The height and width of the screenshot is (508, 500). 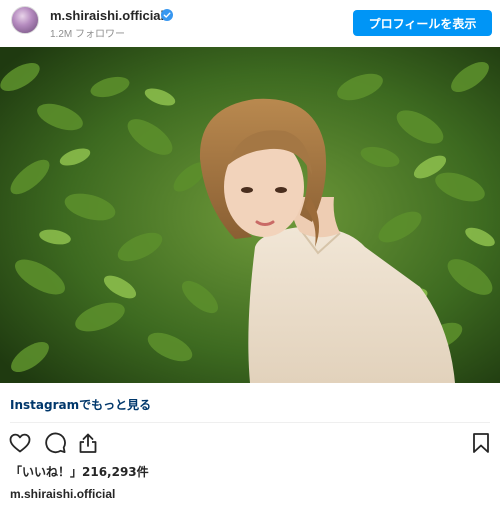 I want to click on avatar, so click(x=25, y=20).